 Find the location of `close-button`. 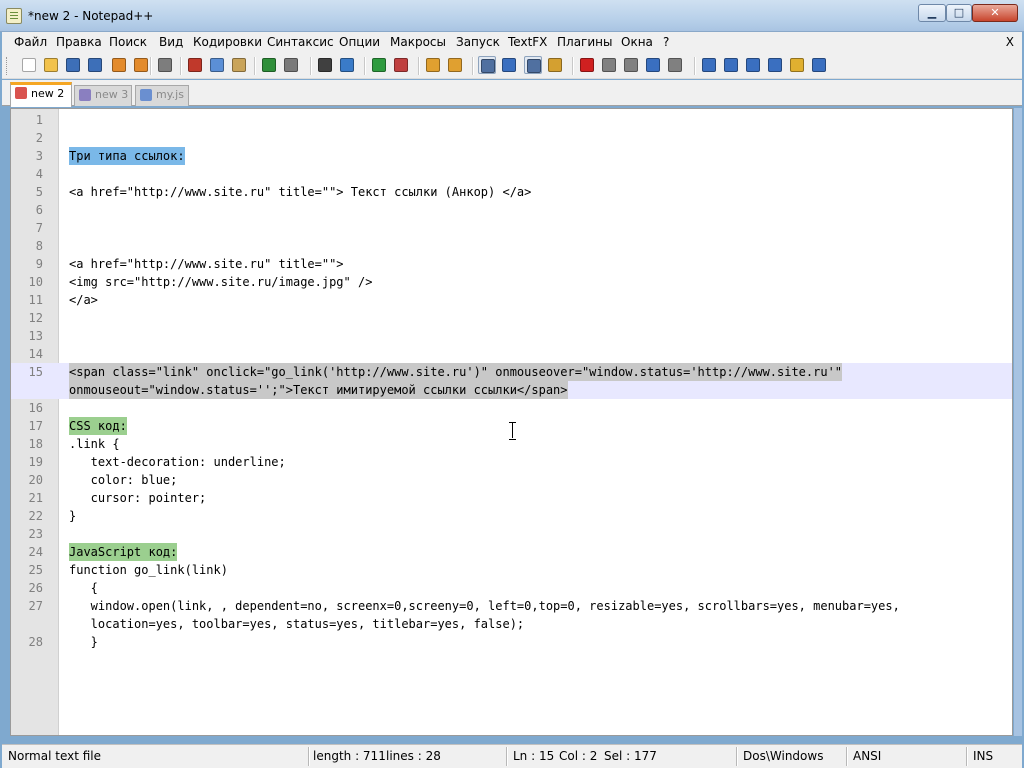

close-button is located at coordinates (119, 65).